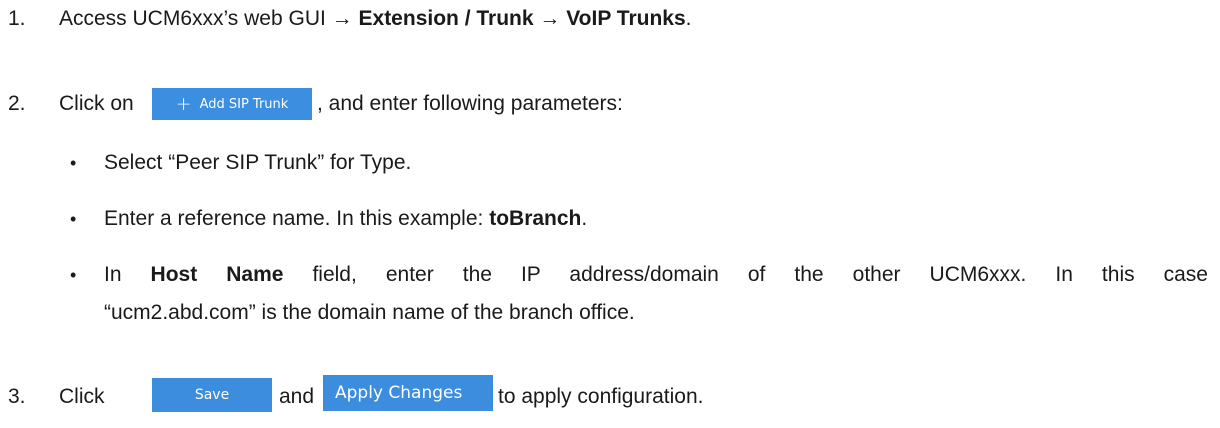 The width and height of the screenshot is (1220, 428). What do you see at coordinates (446, 18) in the screenshot?
I see `menu-extension-trunk: Extension / Trunk` at bounding box center [446, 18].